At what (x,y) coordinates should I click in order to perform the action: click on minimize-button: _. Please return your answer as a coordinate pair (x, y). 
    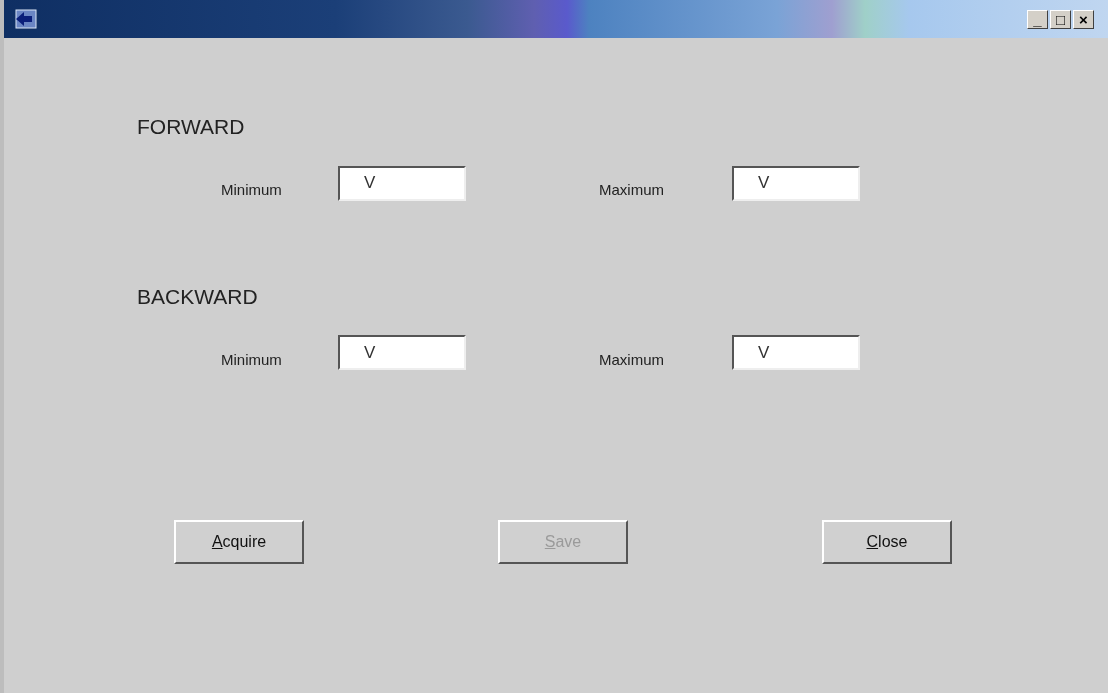
    Looking at the image, I should click on (1037, 19).